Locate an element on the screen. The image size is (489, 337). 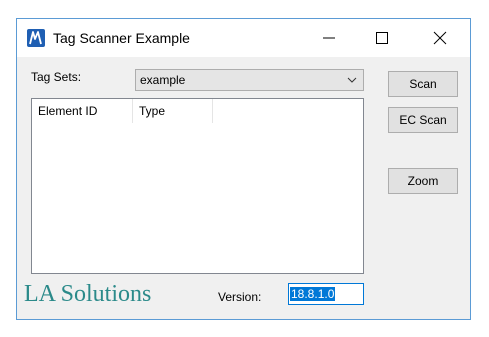
column-header-label: Type is located at coordinates (152, 111).